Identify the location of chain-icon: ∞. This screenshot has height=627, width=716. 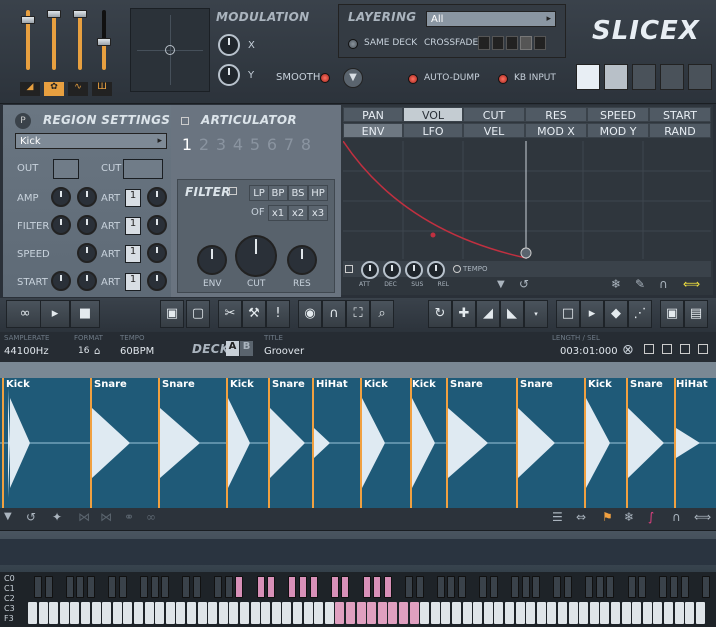
(151, 517).